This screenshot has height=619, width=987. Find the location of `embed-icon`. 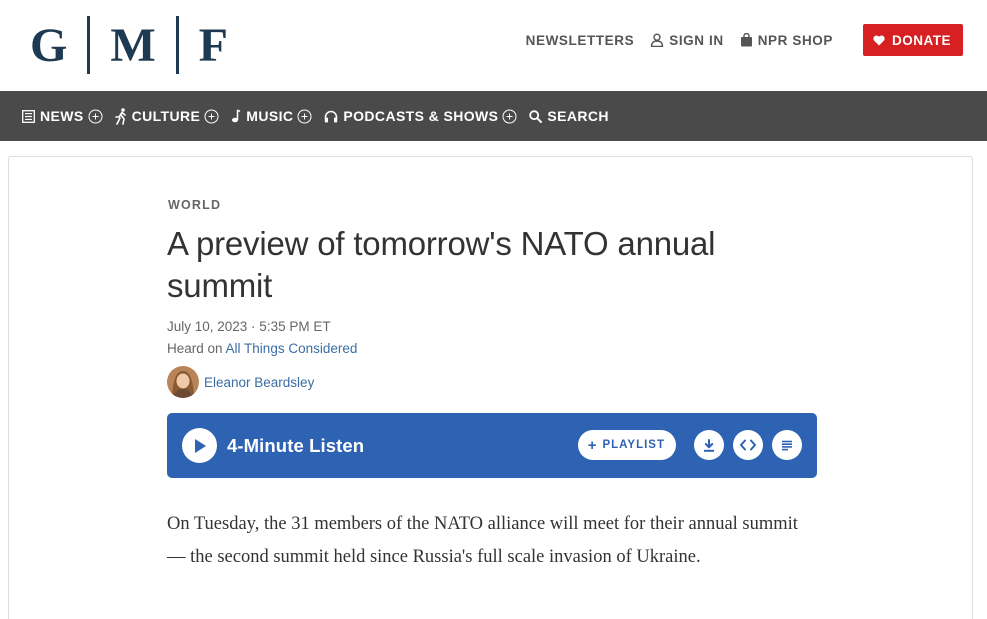

embed-icon is located at coordinates (748, 445).